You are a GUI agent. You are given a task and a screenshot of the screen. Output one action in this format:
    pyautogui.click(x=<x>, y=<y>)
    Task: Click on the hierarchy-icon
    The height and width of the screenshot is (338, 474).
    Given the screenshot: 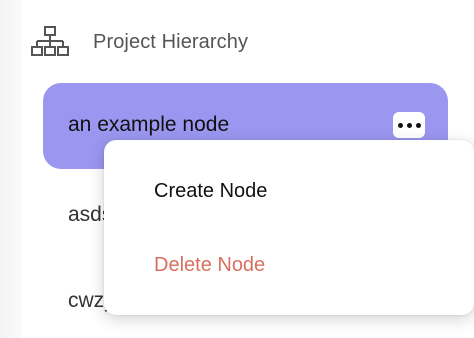 What is the action you would take?
    pyautogui.click(x=50, y=42)
    